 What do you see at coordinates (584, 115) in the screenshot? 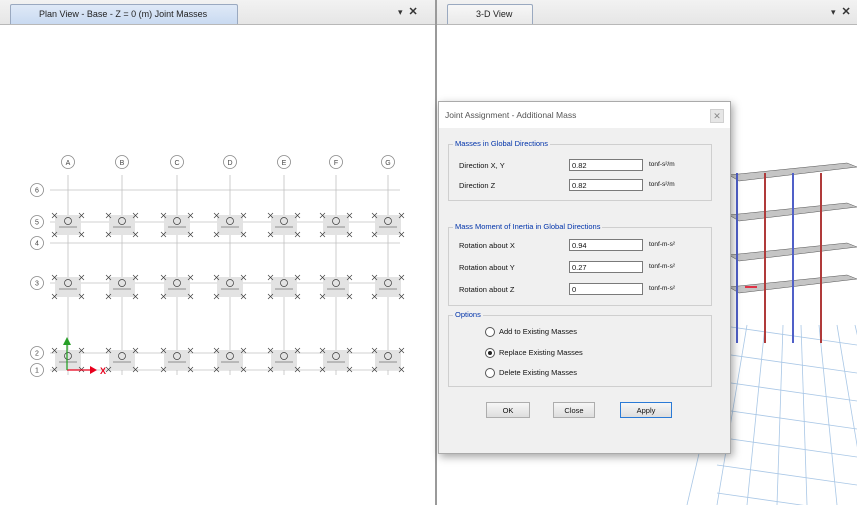
I see `dialog-titlebar: Joint Assignment - Additional Mass ✕` at bounding box center [584, 115].